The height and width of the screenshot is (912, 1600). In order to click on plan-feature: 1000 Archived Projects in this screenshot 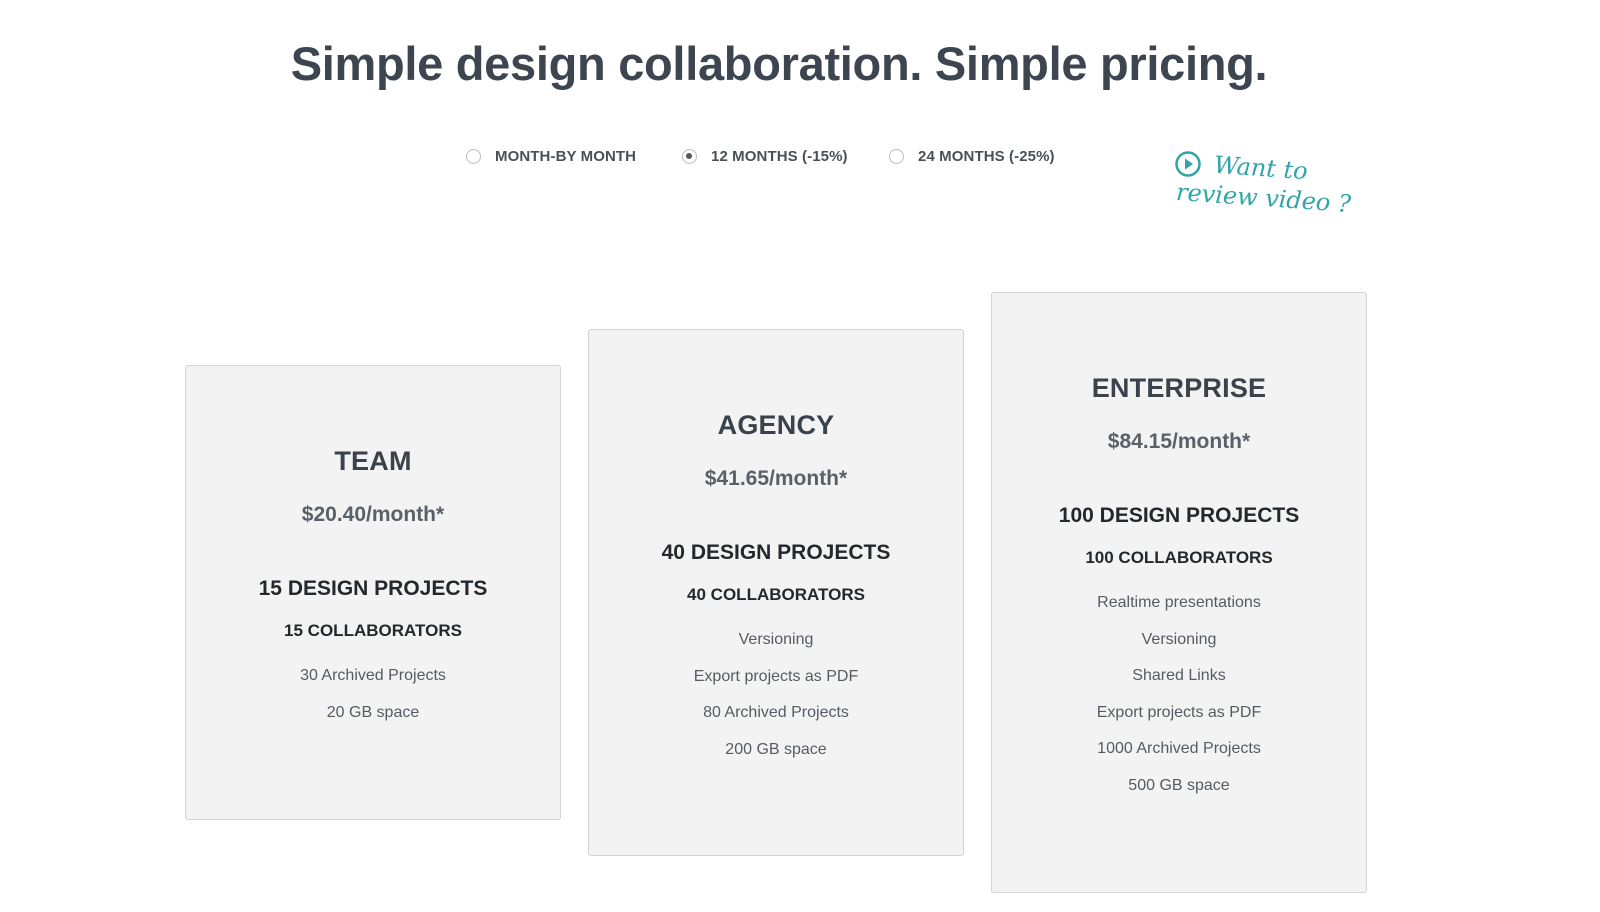, I will do `click(1179, 748)`.